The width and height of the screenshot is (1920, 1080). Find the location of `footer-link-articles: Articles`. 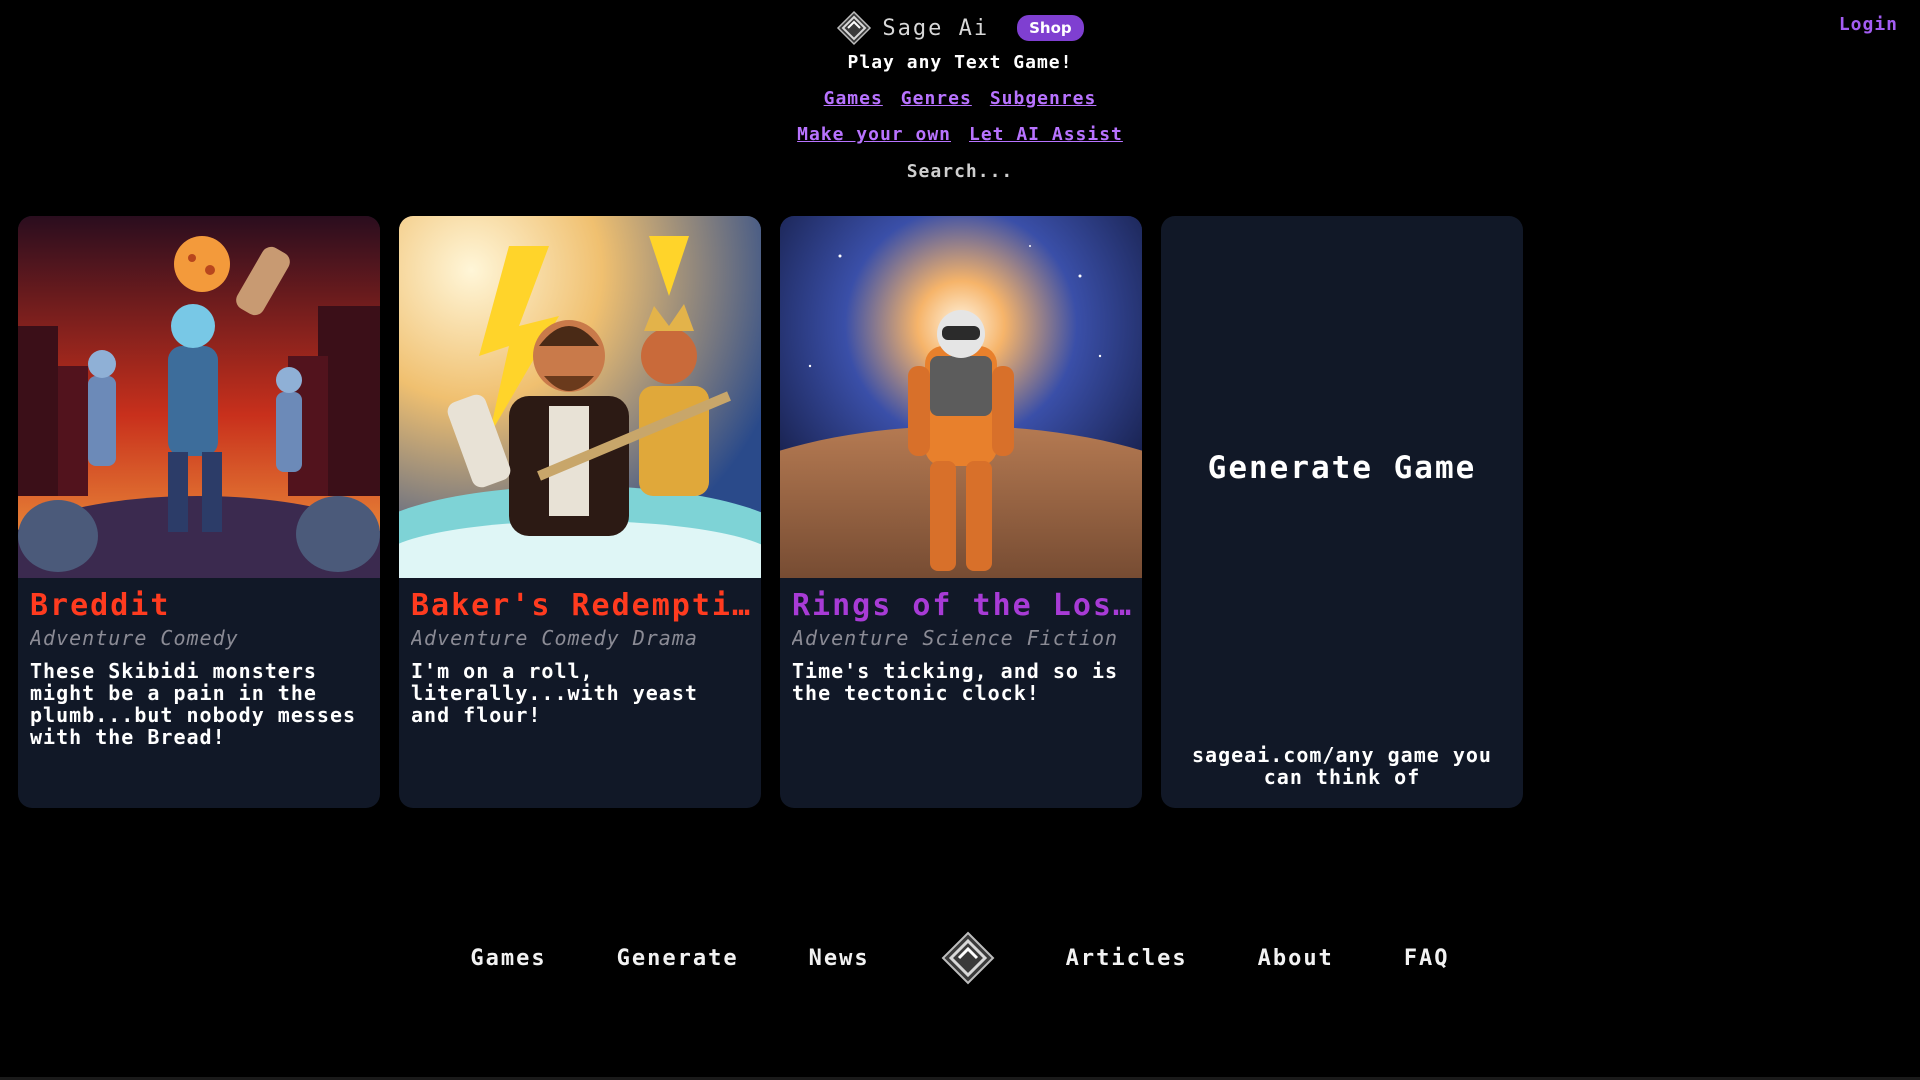

footer-link-articles: Articles is located at coordinates (1127, 958).